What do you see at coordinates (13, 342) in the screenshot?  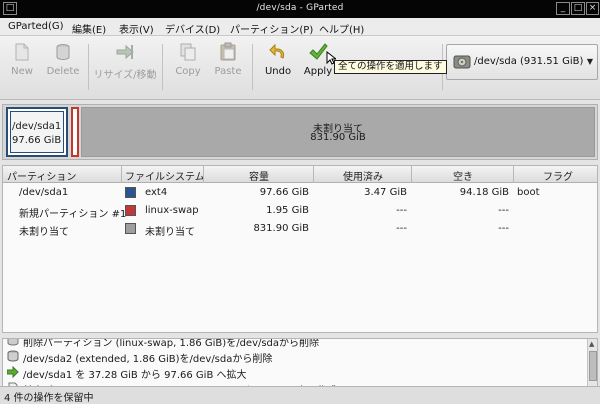 I see `operation-icon` at bounding box center [13, 342].